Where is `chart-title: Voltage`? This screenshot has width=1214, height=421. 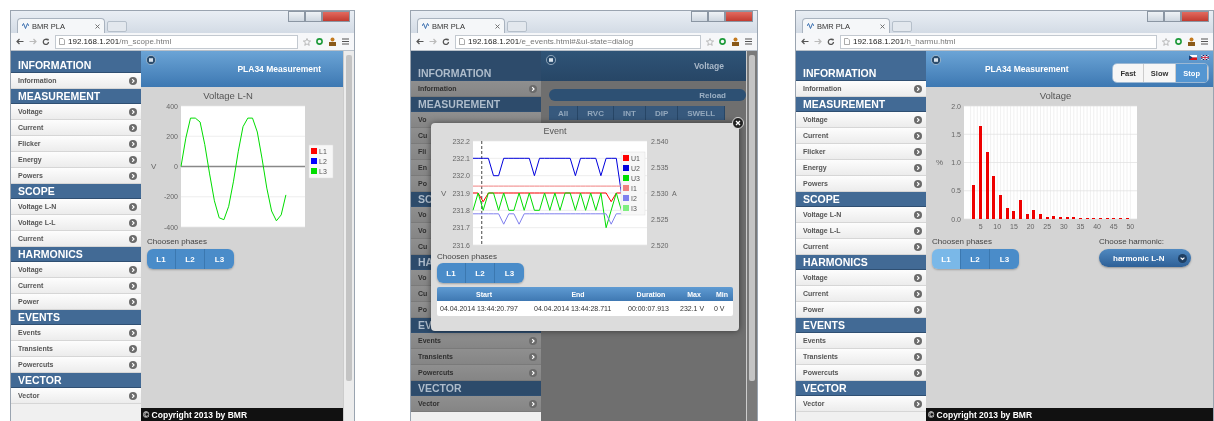 chart-title: Voltage is located at coordinates (1055, 95).